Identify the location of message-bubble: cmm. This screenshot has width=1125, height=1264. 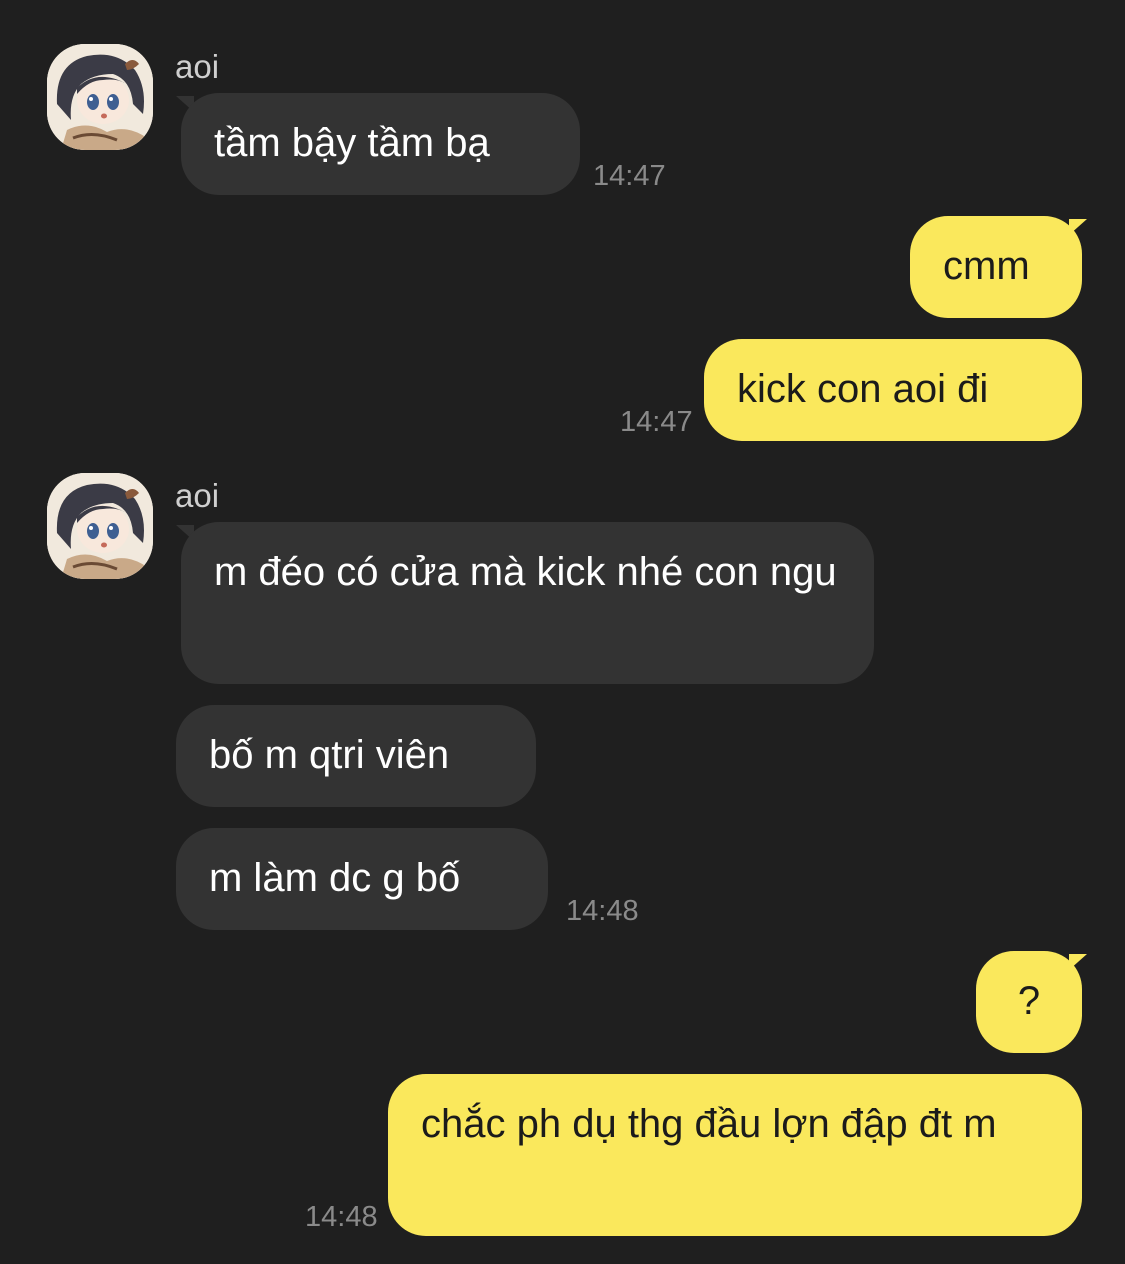
(996, 267).